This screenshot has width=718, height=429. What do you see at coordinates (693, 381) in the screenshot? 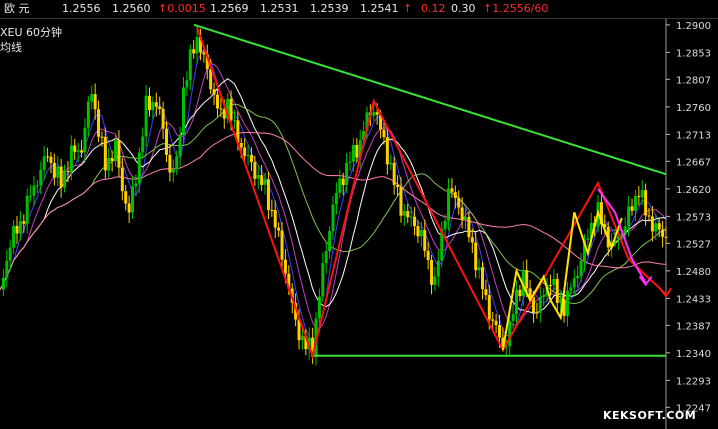
I see `y-tick-label: 1.2293` at bounding box center [693, 381].